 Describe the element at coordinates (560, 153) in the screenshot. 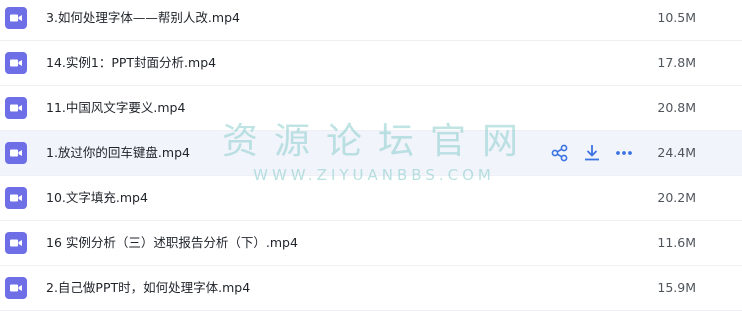

I see `share-icon` at that location.